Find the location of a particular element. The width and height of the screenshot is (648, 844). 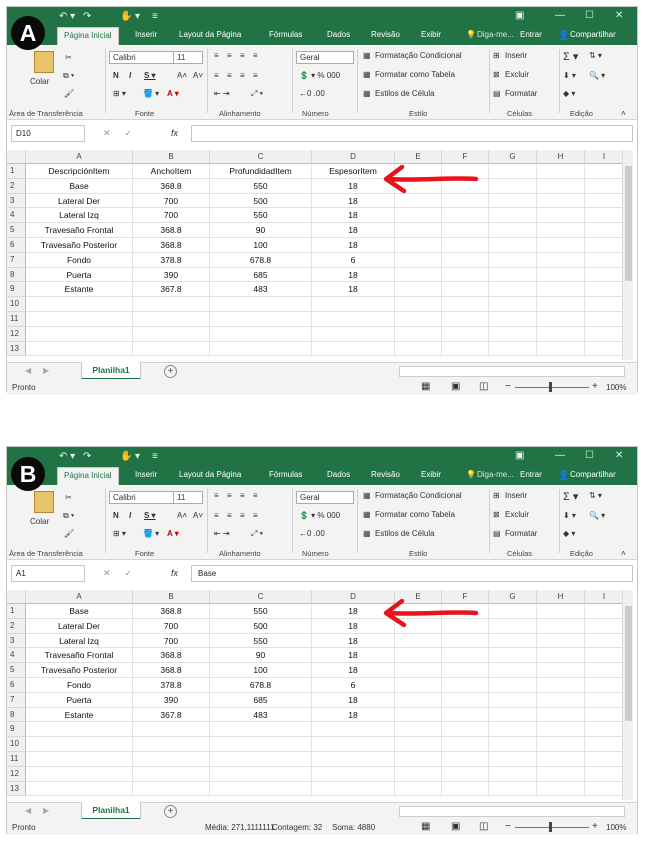

find-icon: 🔍 ▾ is located at coordinates (597, 75).